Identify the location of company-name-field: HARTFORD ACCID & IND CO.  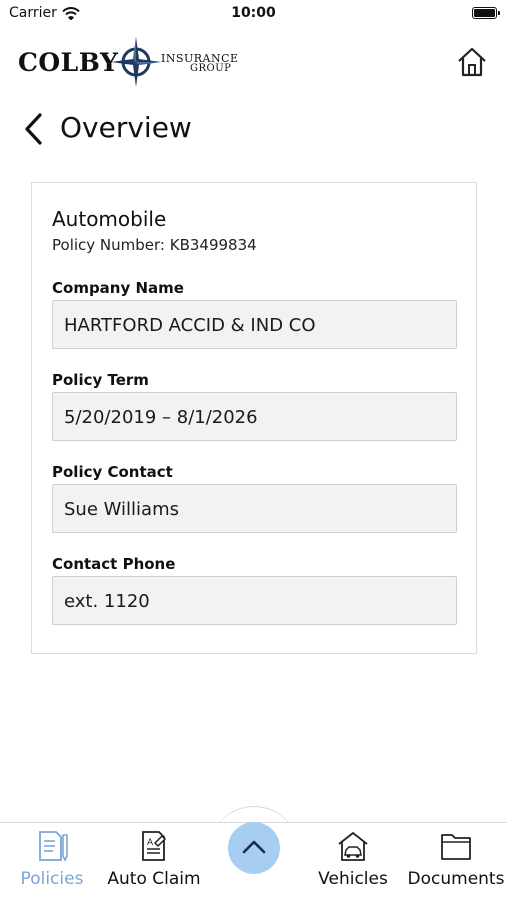
(254, 324).